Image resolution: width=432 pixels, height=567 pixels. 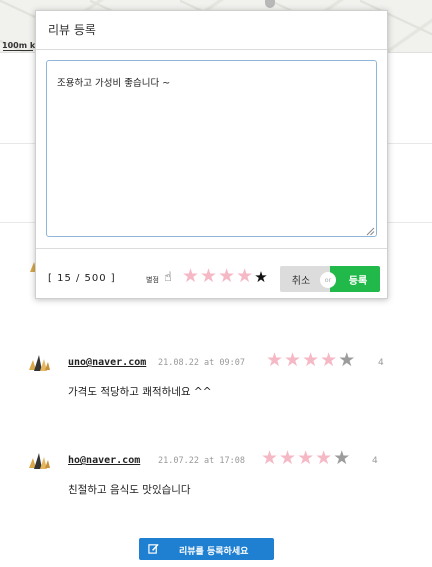 What do you see at coordinates (355, 279) in the screenshot?
I see `register-button: 등록` at bounding box center [355, 279].